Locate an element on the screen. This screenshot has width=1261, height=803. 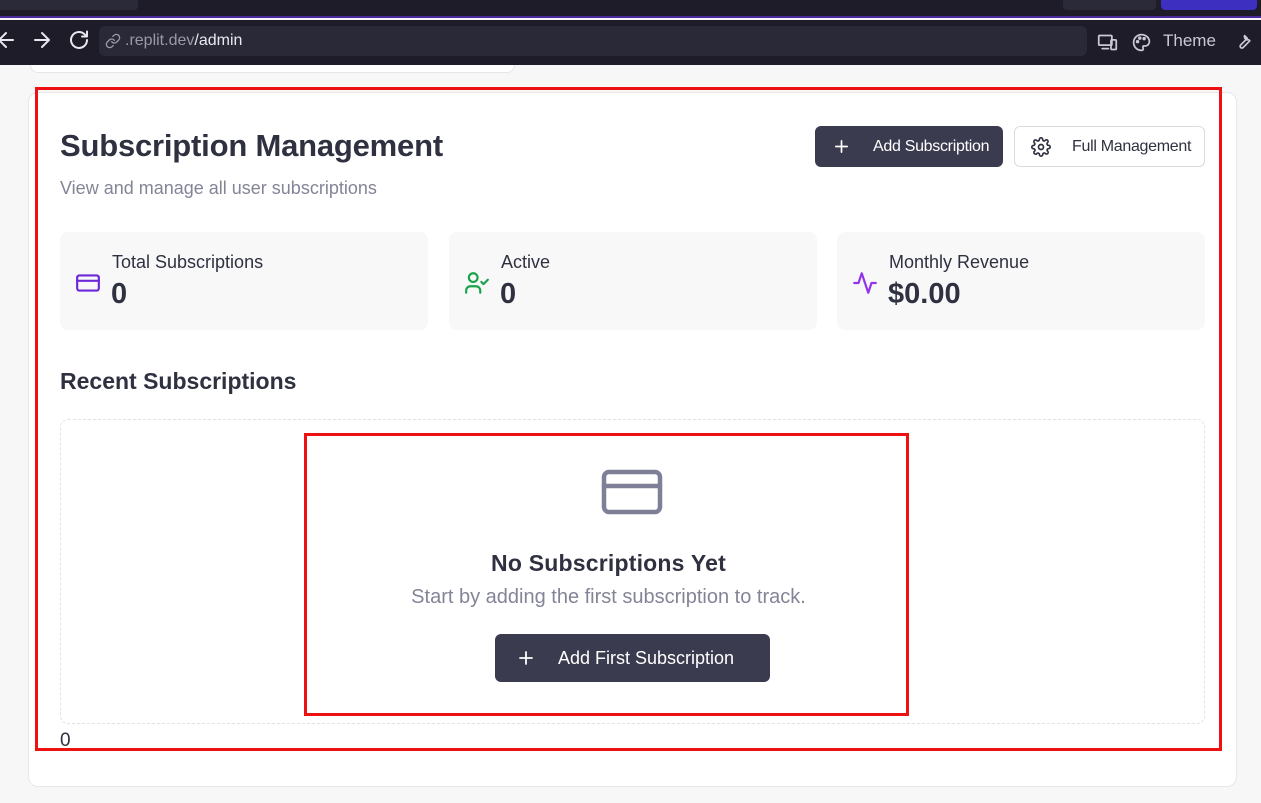
page-subtitle: View and manage all user subscriptions is located at coordinates (218, 188).